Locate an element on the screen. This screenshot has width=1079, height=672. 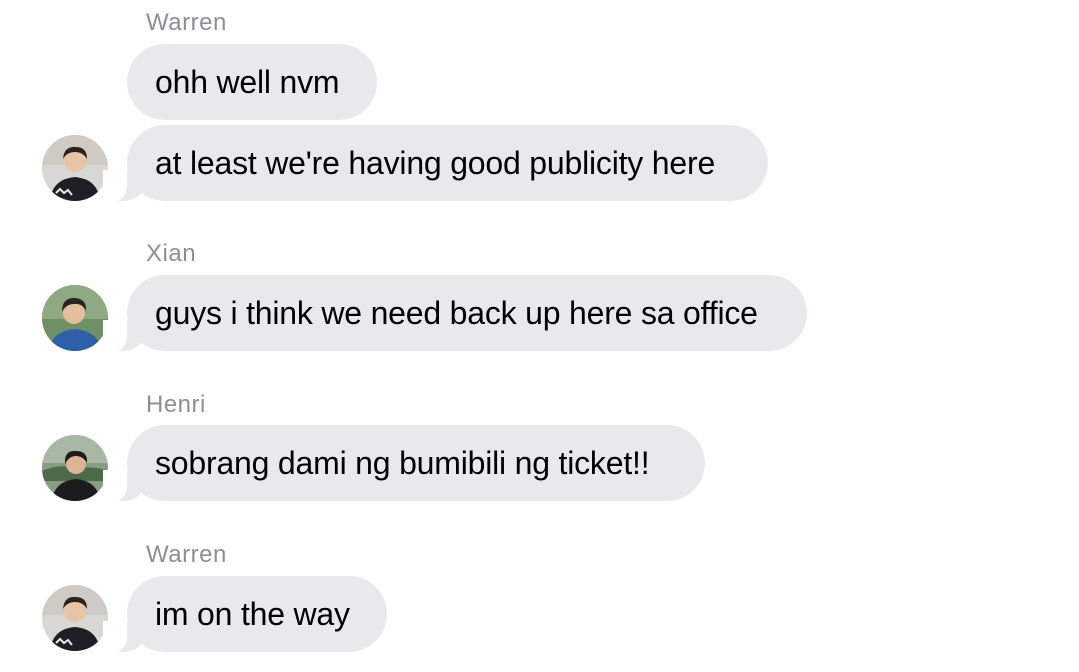
sender-name-henri: Henri is located at coordinates (176, 404).